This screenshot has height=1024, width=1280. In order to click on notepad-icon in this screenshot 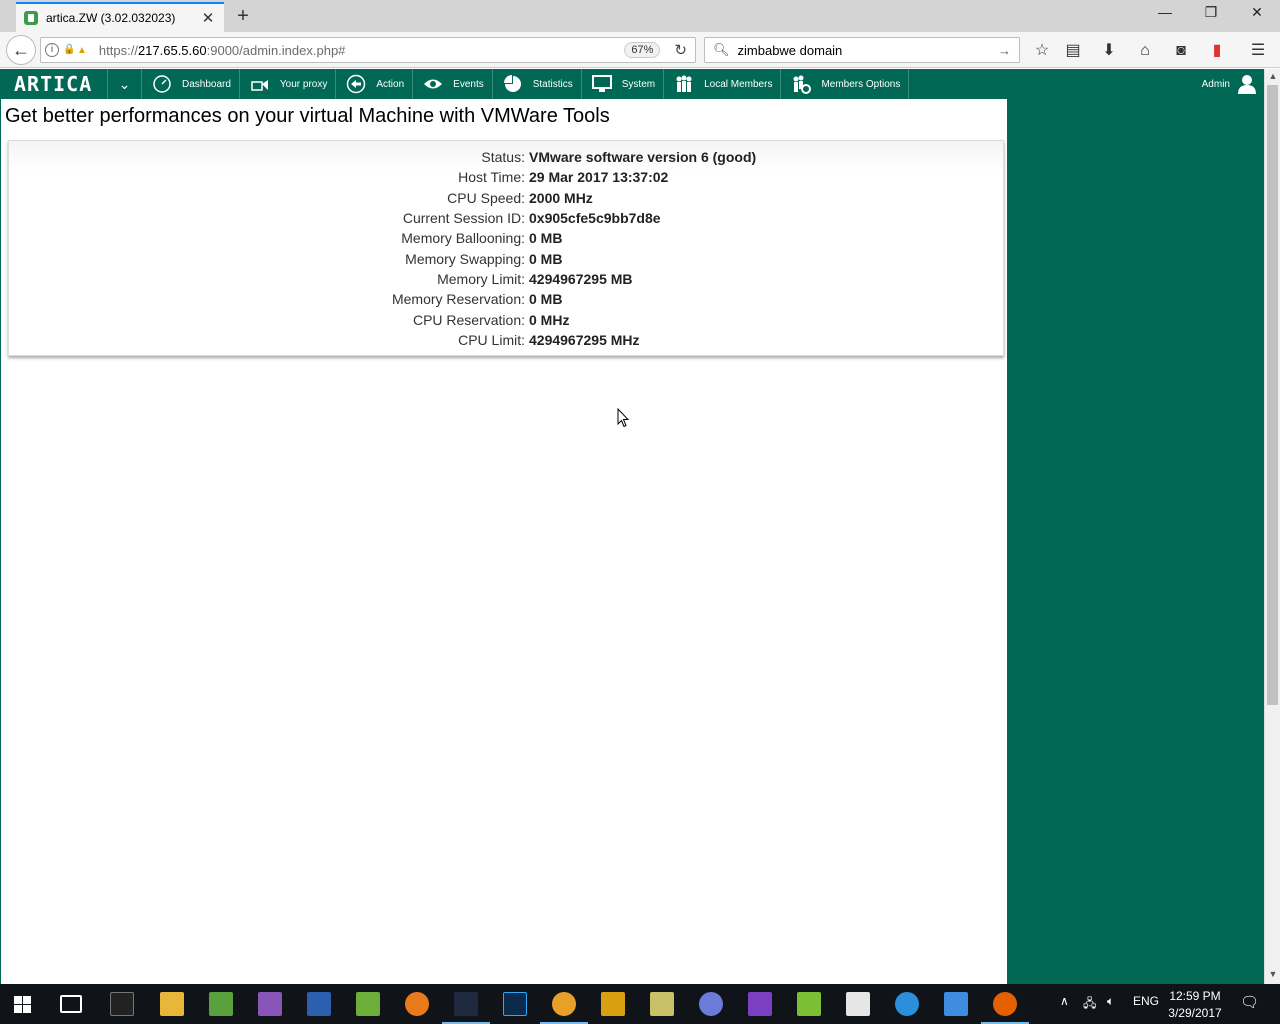, I will do `click(368, 1004)`.